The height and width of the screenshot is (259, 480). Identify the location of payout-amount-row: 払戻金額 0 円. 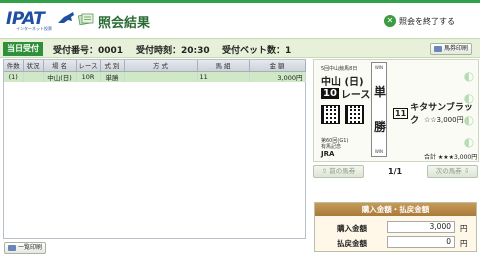
(396, 242).